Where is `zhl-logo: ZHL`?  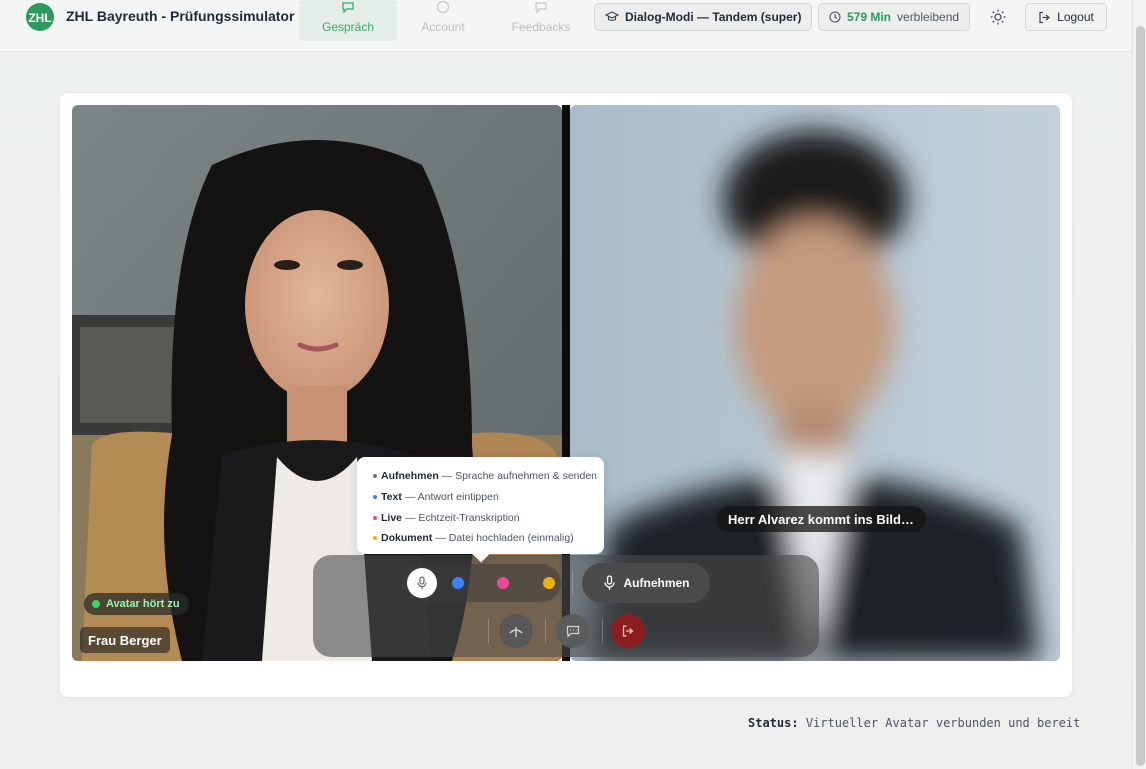
zhl-logo: ZHL is located at coordinates (40, 17).